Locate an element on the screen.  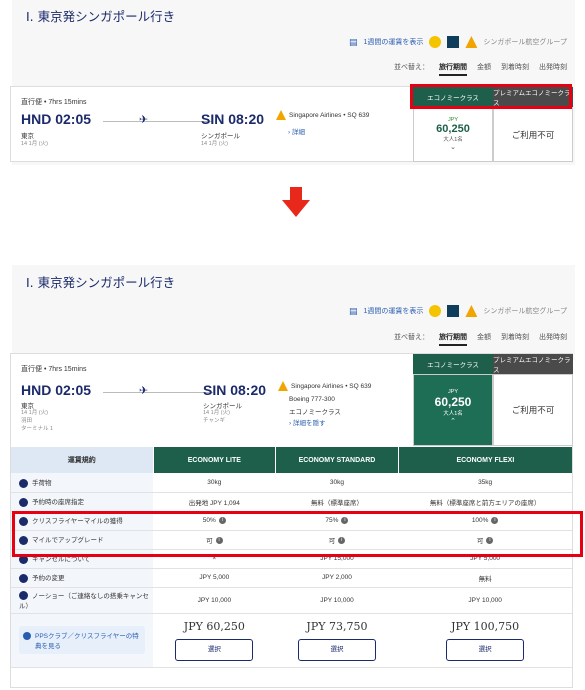
departure-terminal: ターミナル 1 is located at coordinates (37, 429).